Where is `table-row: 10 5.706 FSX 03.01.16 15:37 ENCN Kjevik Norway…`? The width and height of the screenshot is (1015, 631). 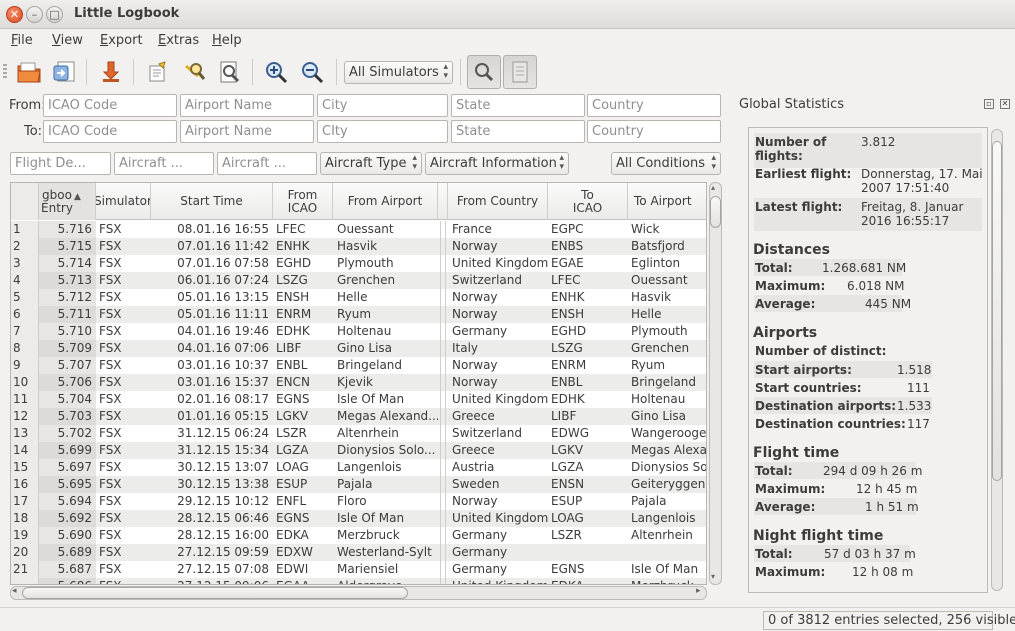 table-row: 10 5.706 FSX 03.01.16 15:37 ENCN Kjevik Norway… is located at coordinates (358, 382).